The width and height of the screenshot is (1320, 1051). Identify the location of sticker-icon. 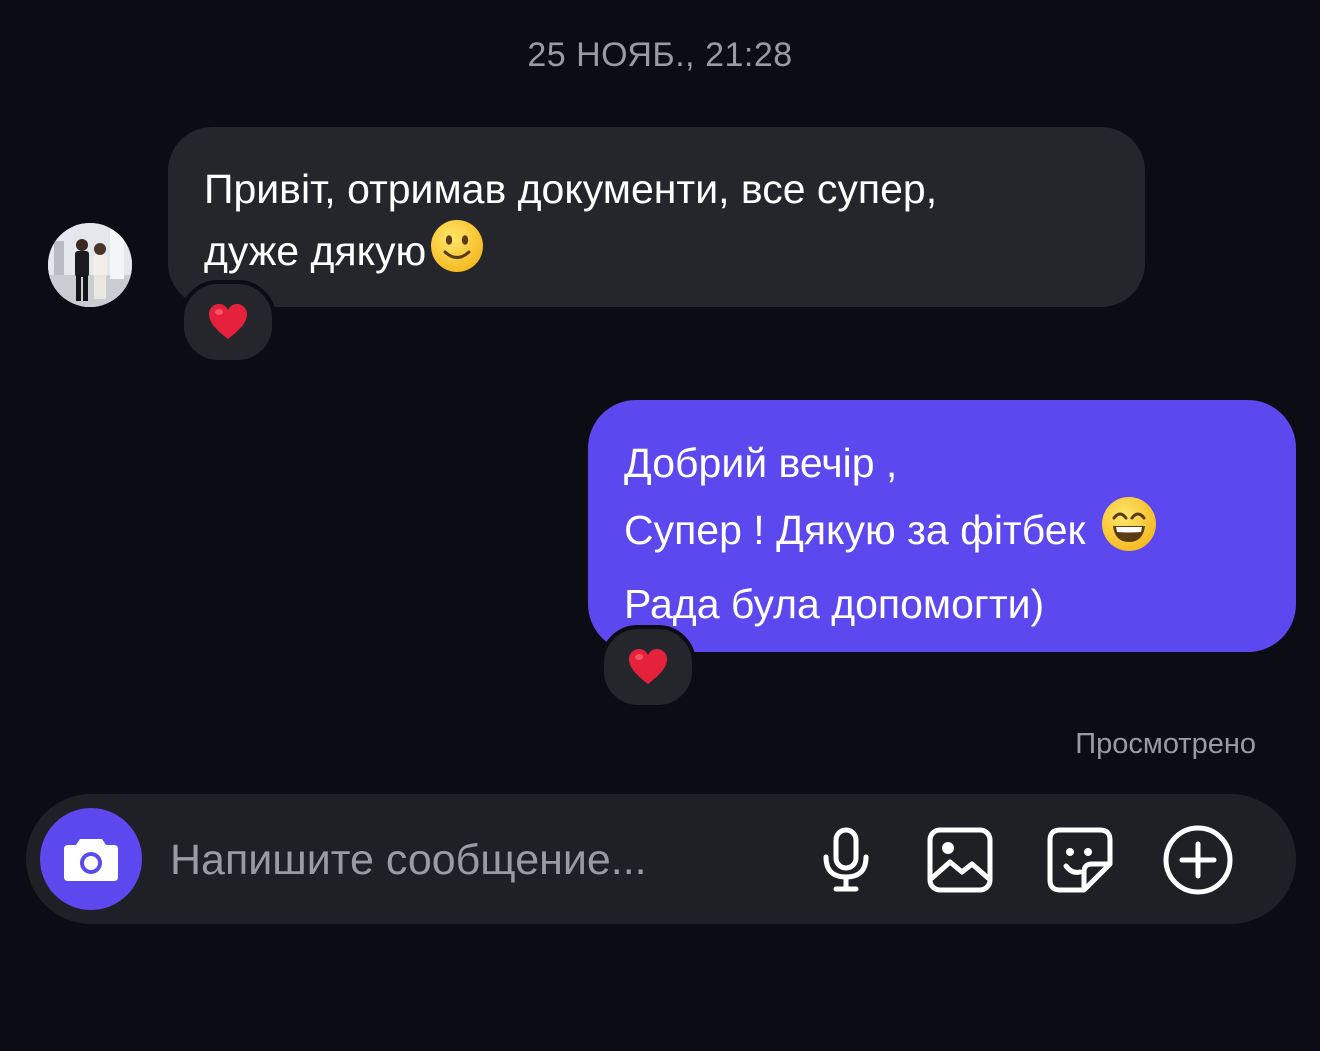
(1080, 860).